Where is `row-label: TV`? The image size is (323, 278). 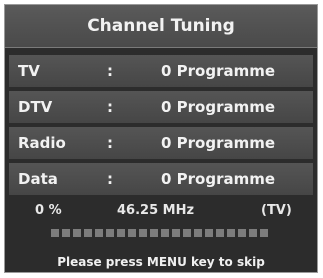
row-label: TV is located at coordinates (29, 71).